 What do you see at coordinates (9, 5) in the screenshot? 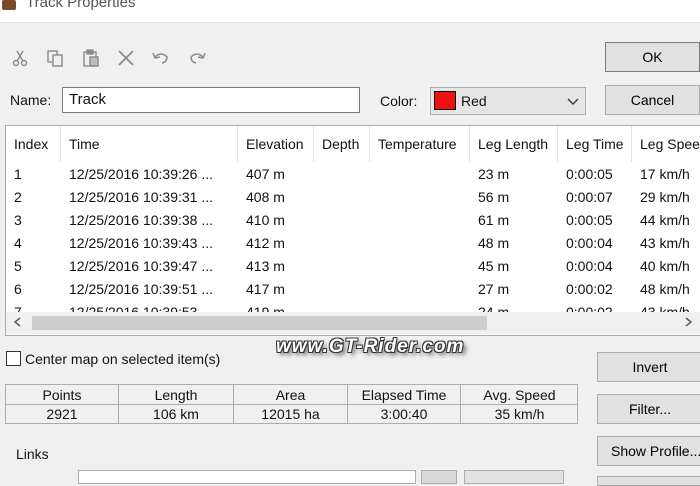
I see `app-icon` at bounding box center [9, 5].